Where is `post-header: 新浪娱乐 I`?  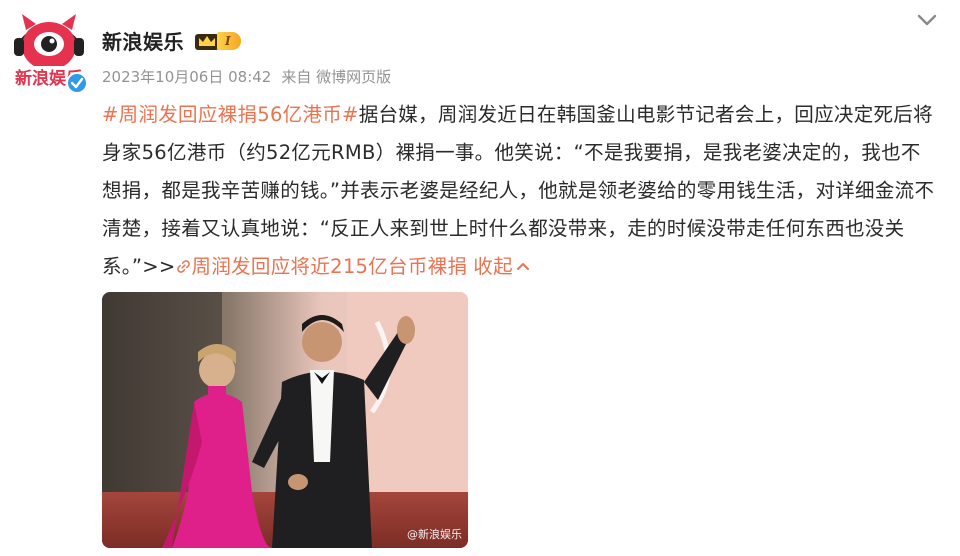 post-header: 新浪娱乐 I is located at coordinates (171, 40).